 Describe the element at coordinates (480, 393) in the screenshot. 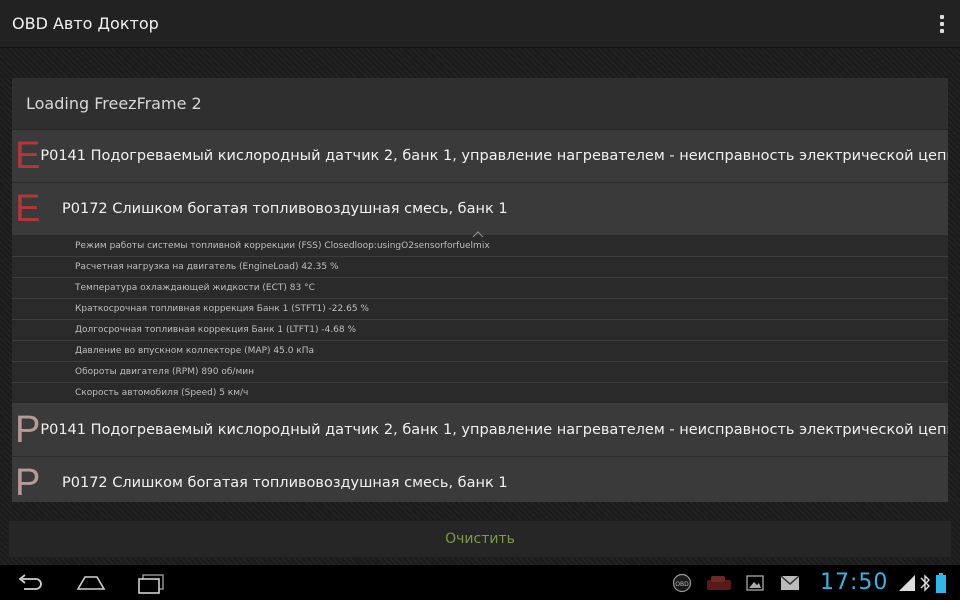

I see `detail-row: Скорость автомобиля (Speed) 5 км/ч` at that location.